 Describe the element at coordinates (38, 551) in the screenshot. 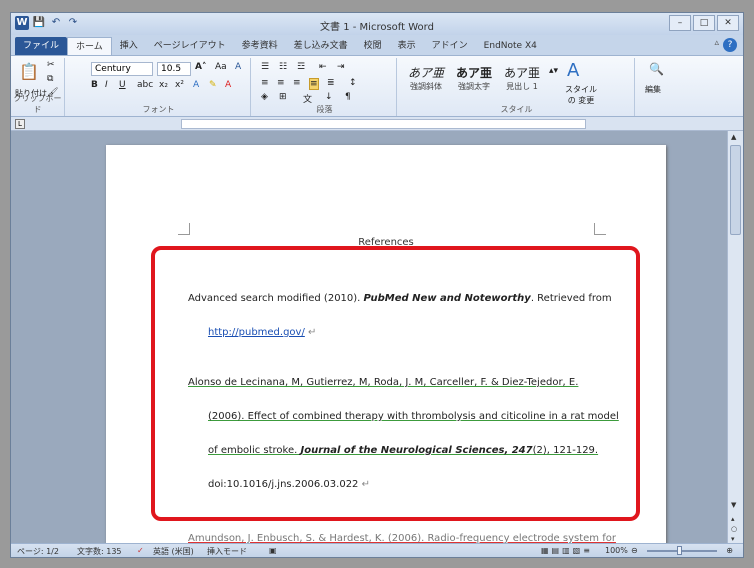

I see `page-count: ページ: 1/2` at that location.